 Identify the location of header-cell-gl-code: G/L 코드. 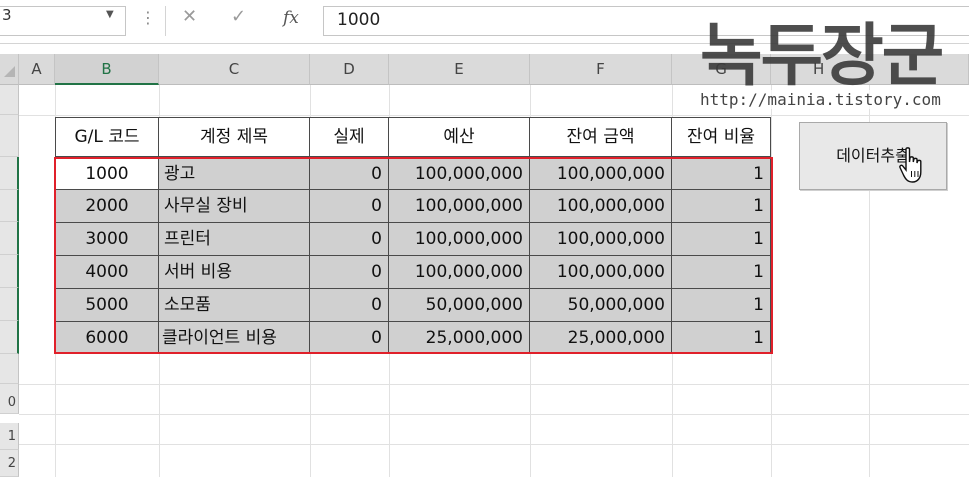
(107, 137).